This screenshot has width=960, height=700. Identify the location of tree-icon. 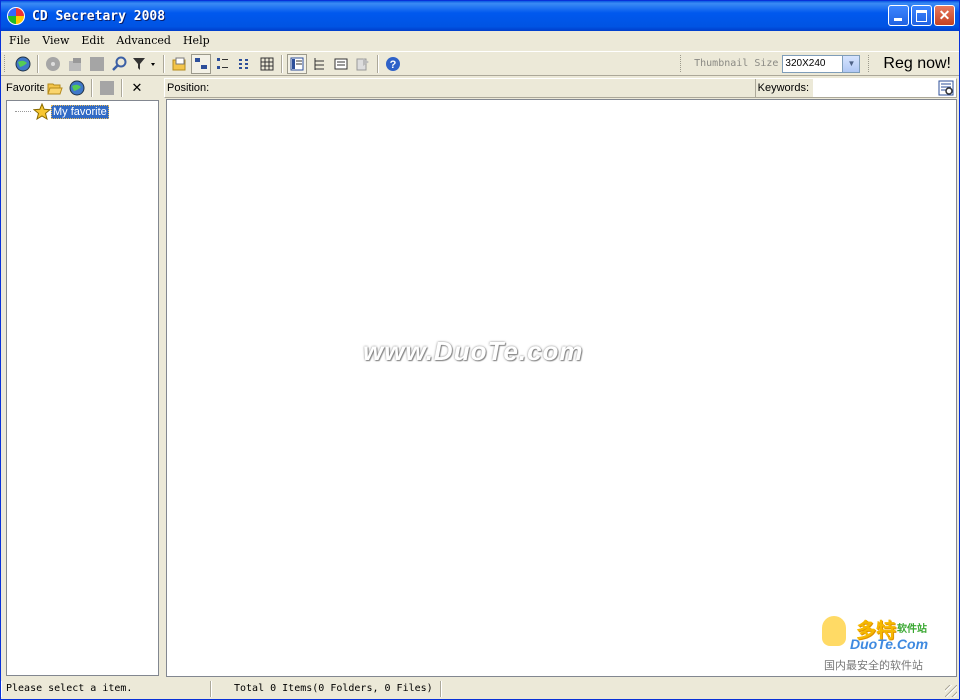
(319, 63).